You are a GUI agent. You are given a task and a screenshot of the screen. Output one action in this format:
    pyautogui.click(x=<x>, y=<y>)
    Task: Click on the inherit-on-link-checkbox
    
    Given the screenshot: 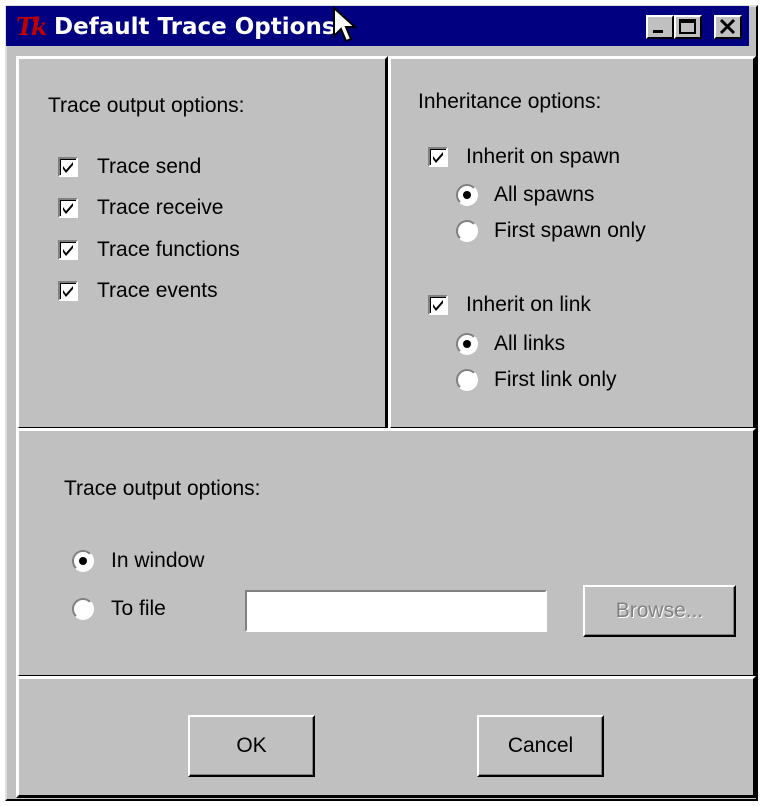 What is the action you would take?
    pyautogui.click(x=438, y=305)
    